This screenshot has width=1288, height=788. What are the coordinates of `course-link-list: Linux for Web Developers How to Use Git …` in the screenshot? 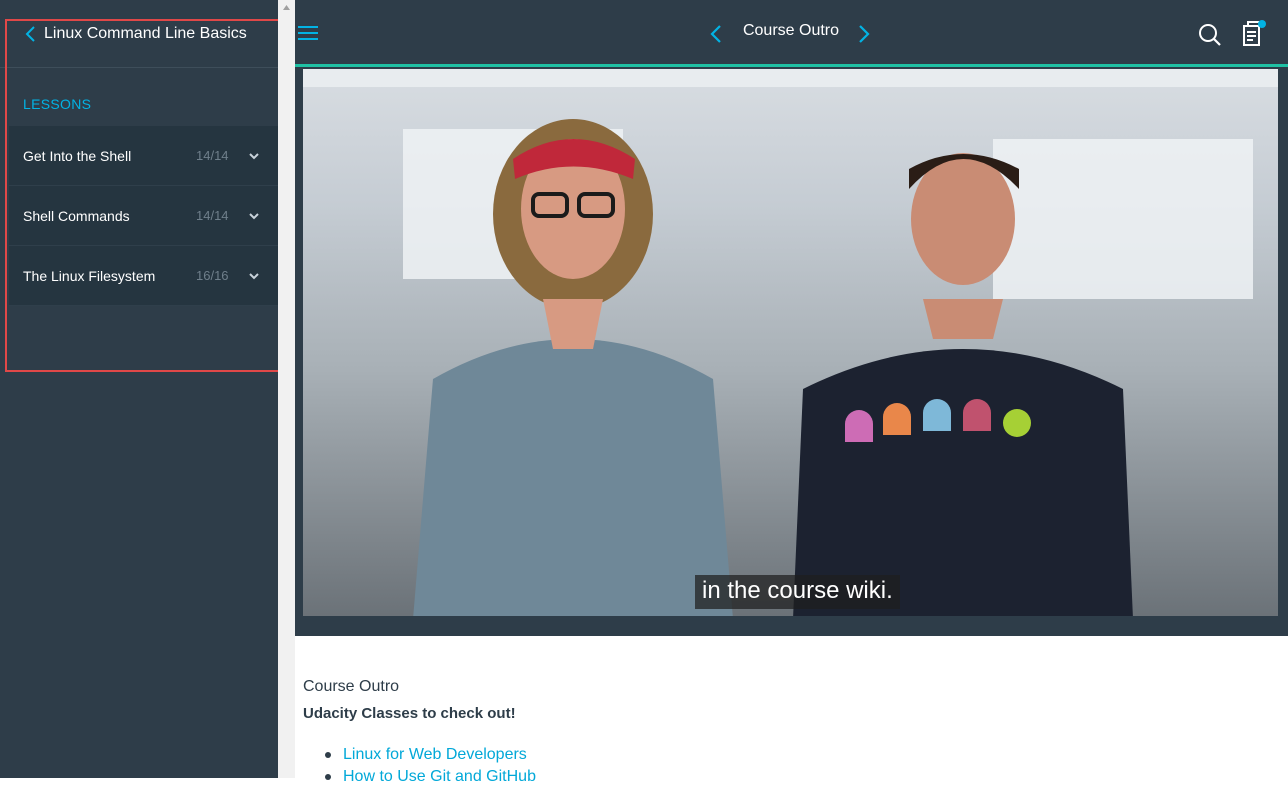 It's located at (430, 766).